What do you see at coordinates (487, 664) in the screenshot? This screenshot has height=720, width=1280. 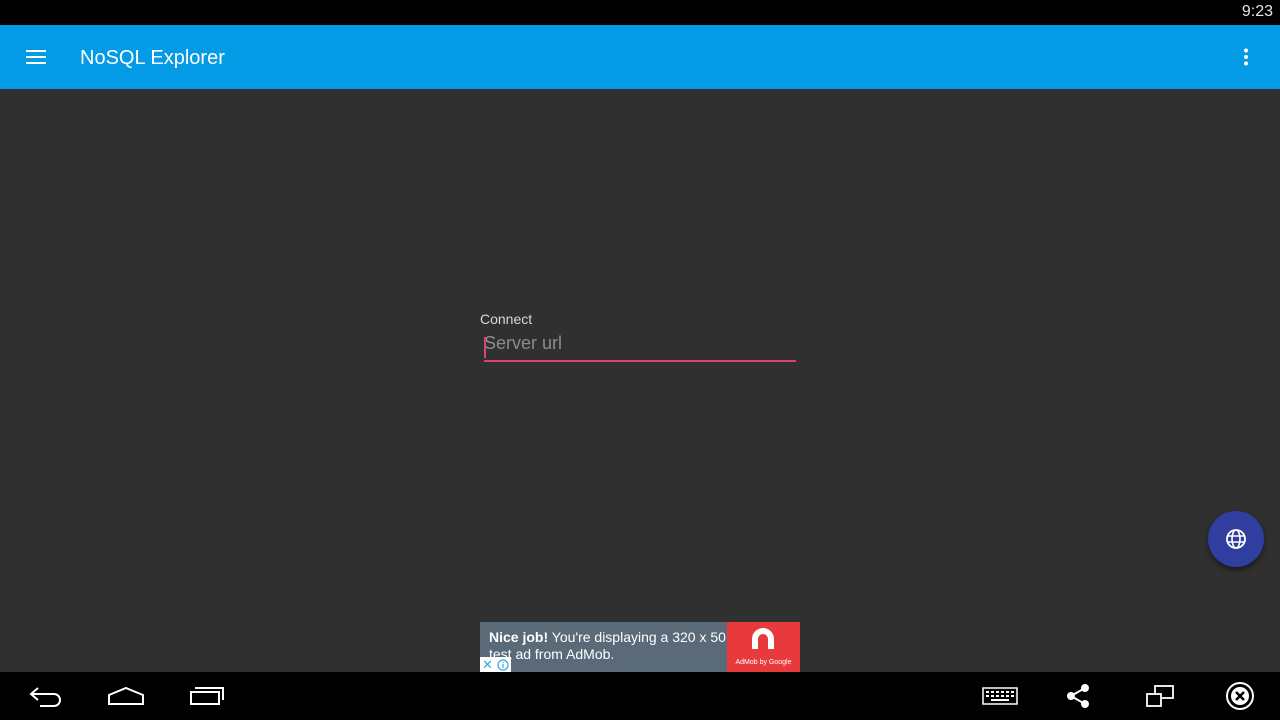 I see `ad-close-icon: ✕` at bounding box center [487, 664].